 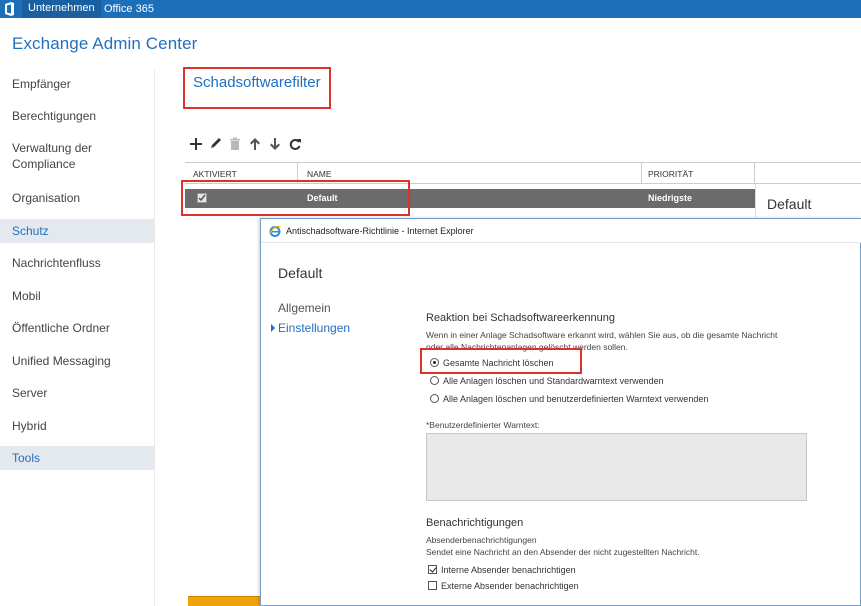 I want to click on section-title-notifications: Benachrichtigungen, so click(x=475, y=523).